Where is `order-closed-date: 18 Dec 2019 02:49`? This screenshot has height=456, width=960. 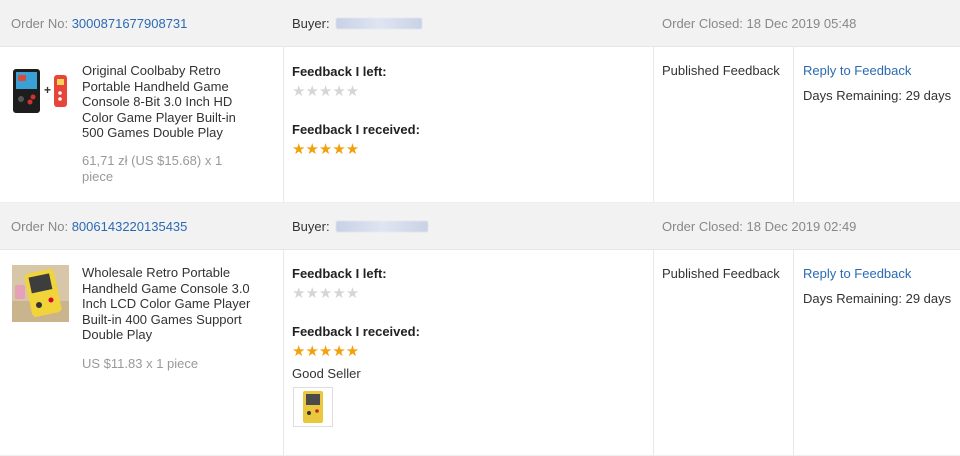
order-closed-date: 18 Dec 2019 02:49 is located at coordinates (801, 226).